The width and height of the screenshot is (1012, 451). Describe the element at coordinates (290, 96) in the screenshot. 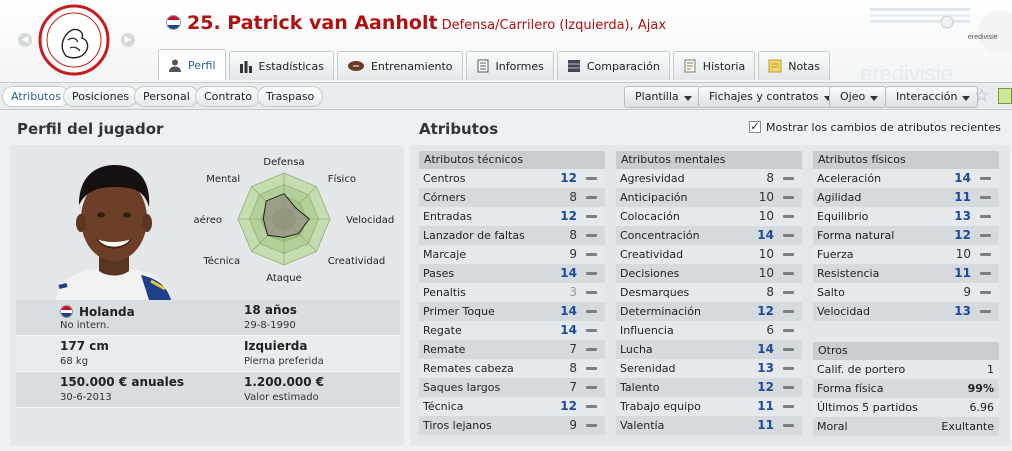

I see `subtab-traspaso: Traspaso` at that location.